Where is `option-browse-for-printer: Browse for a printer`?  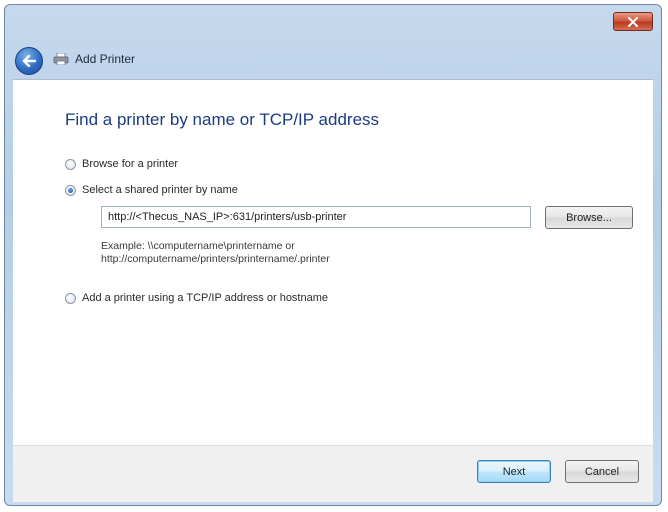
option-browse-for-printer: Browse for a printer is located at coordinates (121, 164).